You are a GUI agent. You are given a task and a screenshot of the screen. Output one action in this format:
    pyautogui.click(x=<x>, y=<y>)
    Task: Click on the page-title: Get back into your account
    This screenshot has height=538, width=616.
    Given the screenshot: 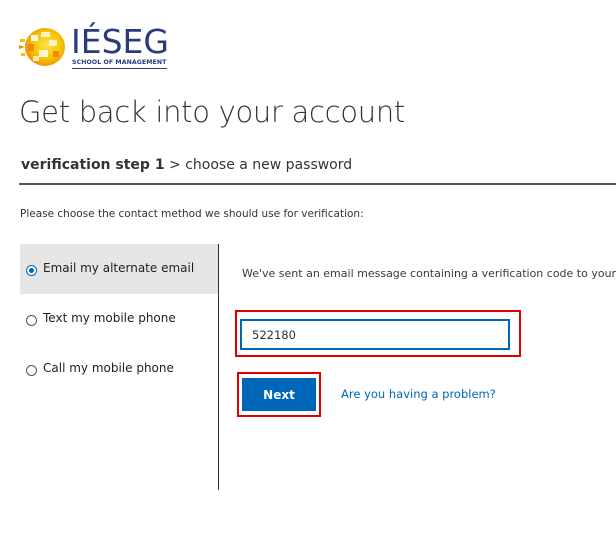 What is the action you would take?
    pyautogui.click(x=212, y=112)
    